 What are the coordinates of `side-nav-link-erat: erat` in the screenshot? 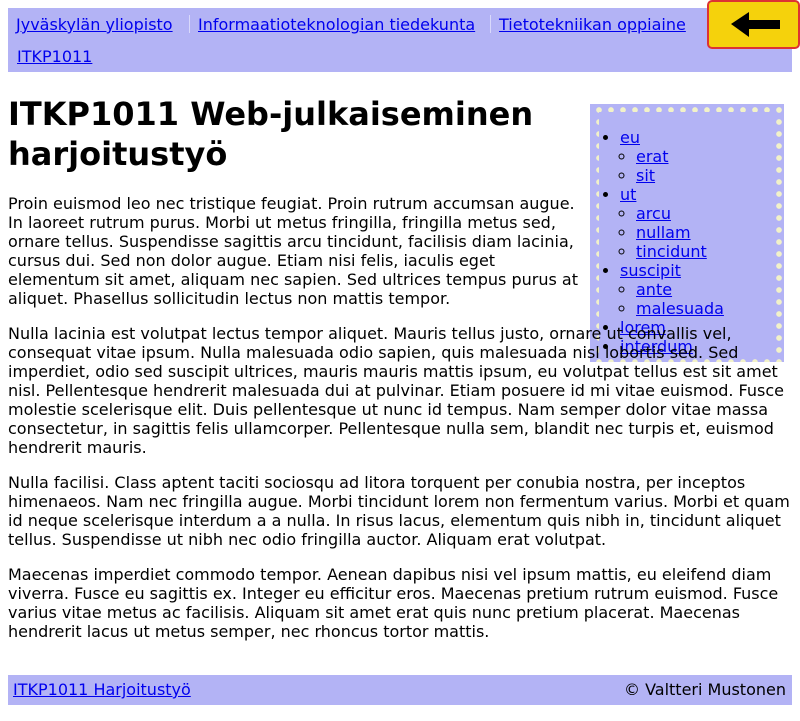 It's located at (652, 156).